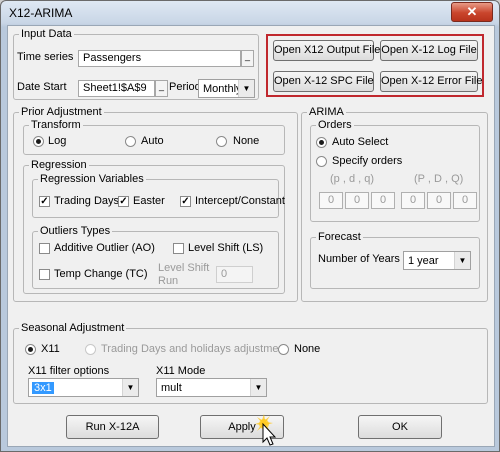 This screenshot has height=452, width=500. I want to click on time-series-label: Time series, so click(45, 57).